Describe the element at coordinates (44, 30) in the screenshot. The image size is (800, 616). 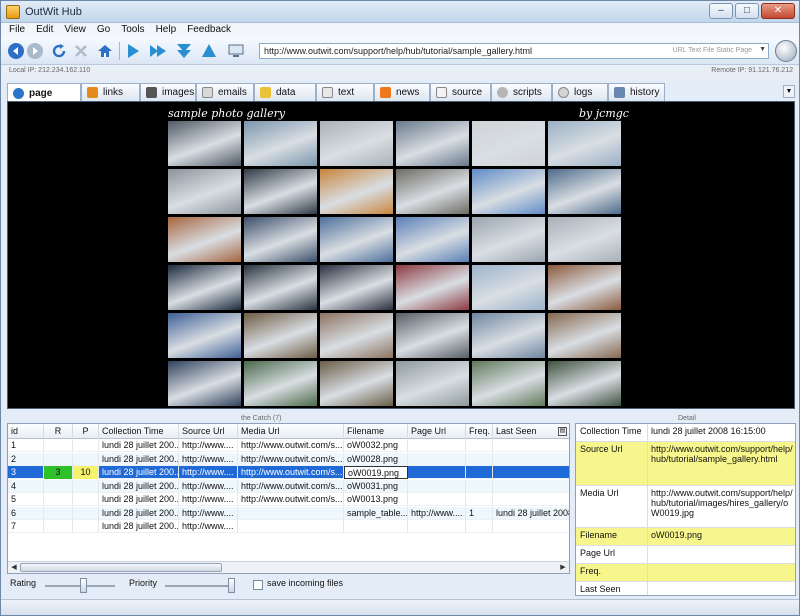
I see `menu-edit: Edit` at that location.